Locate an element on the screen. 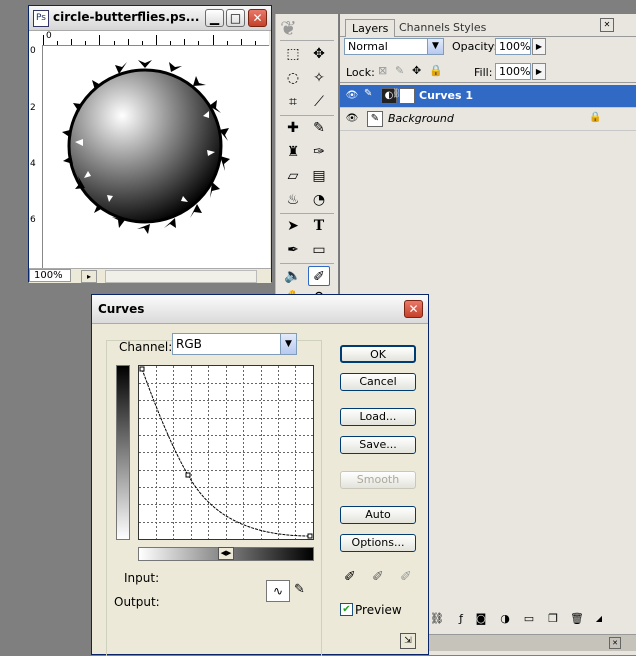  fill-slider-arrow-icon: ▶ is located at coordinates (539, 71).